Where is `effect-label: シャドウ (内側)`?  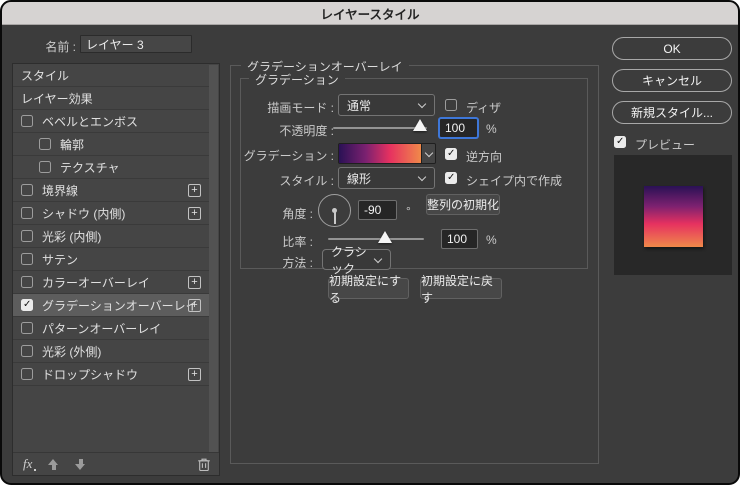
effect-label: シャドウ (内側) is located at coordinates (84, 213).